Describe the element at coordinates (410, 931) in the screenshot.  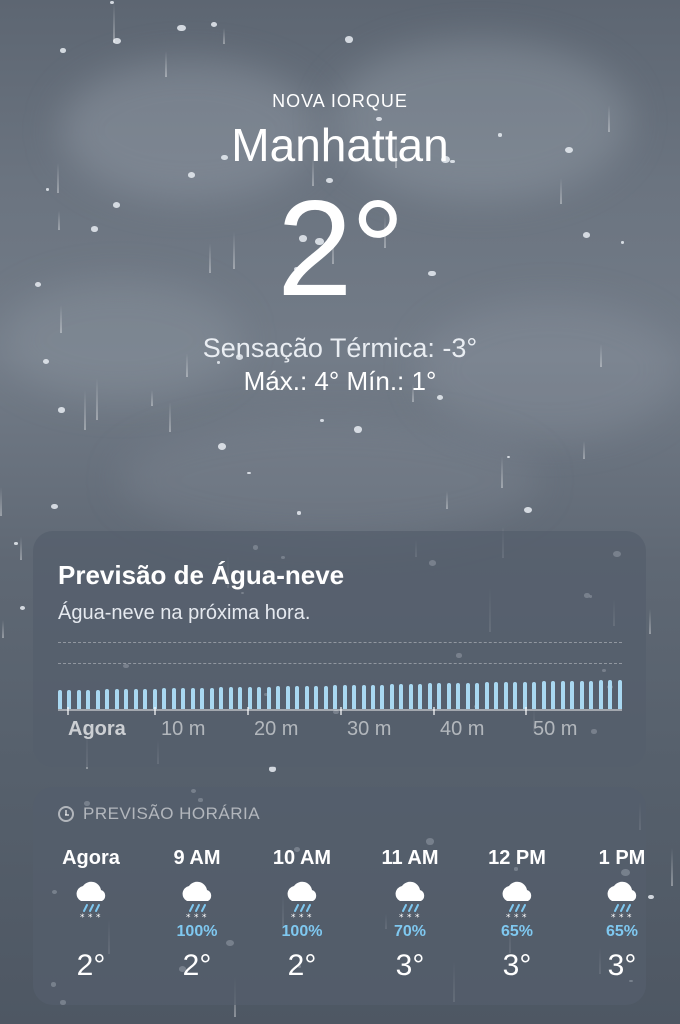
I see `precip-chance: 70%` at that location.